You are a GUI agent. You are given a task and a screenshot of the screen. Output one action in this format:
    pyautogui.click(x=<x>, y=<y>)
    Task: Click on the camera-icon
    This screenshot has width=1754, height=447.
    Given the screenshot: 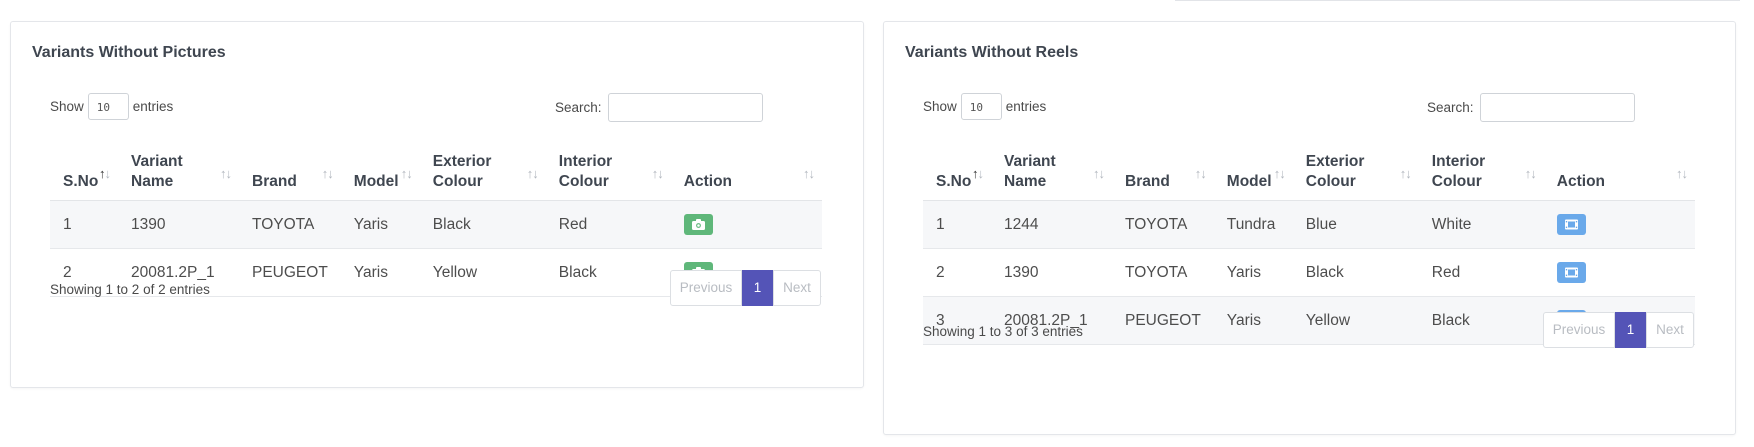 What is the action you would take?
    pyautogui.click(x=698, y=224)
    